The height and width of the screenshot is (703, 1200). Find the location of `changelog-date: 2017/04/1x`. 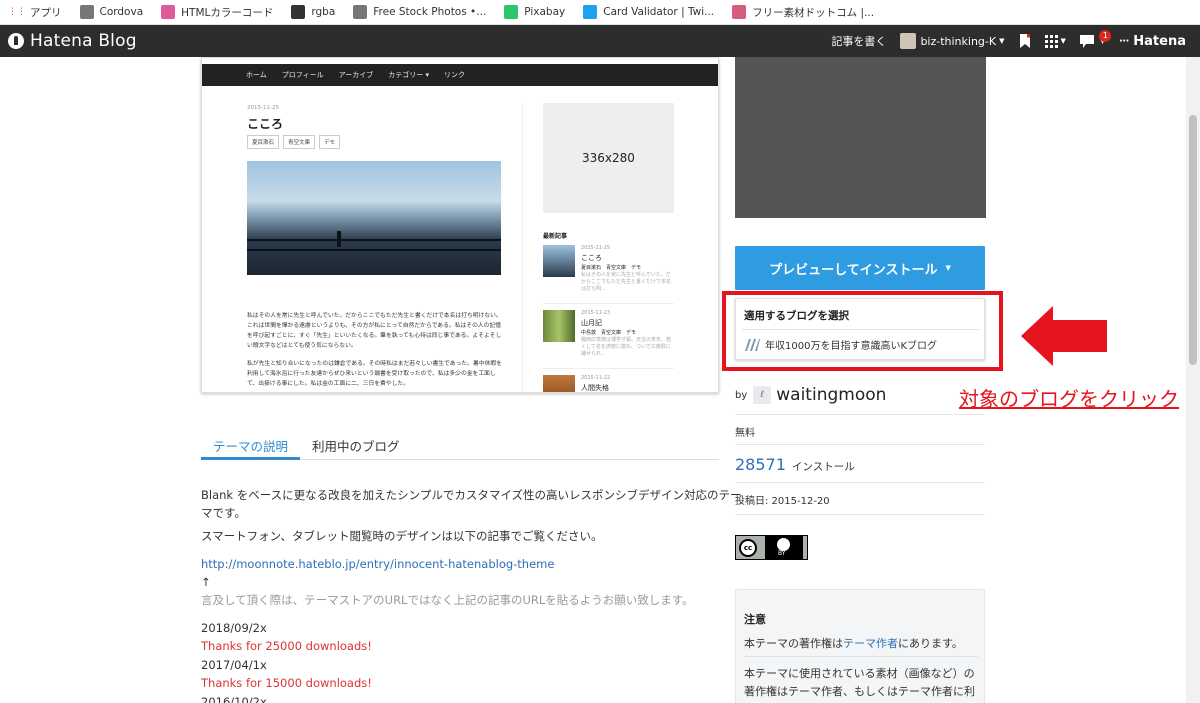

changelog-date: 2017/04/1x is located at coordinates (234, 665).